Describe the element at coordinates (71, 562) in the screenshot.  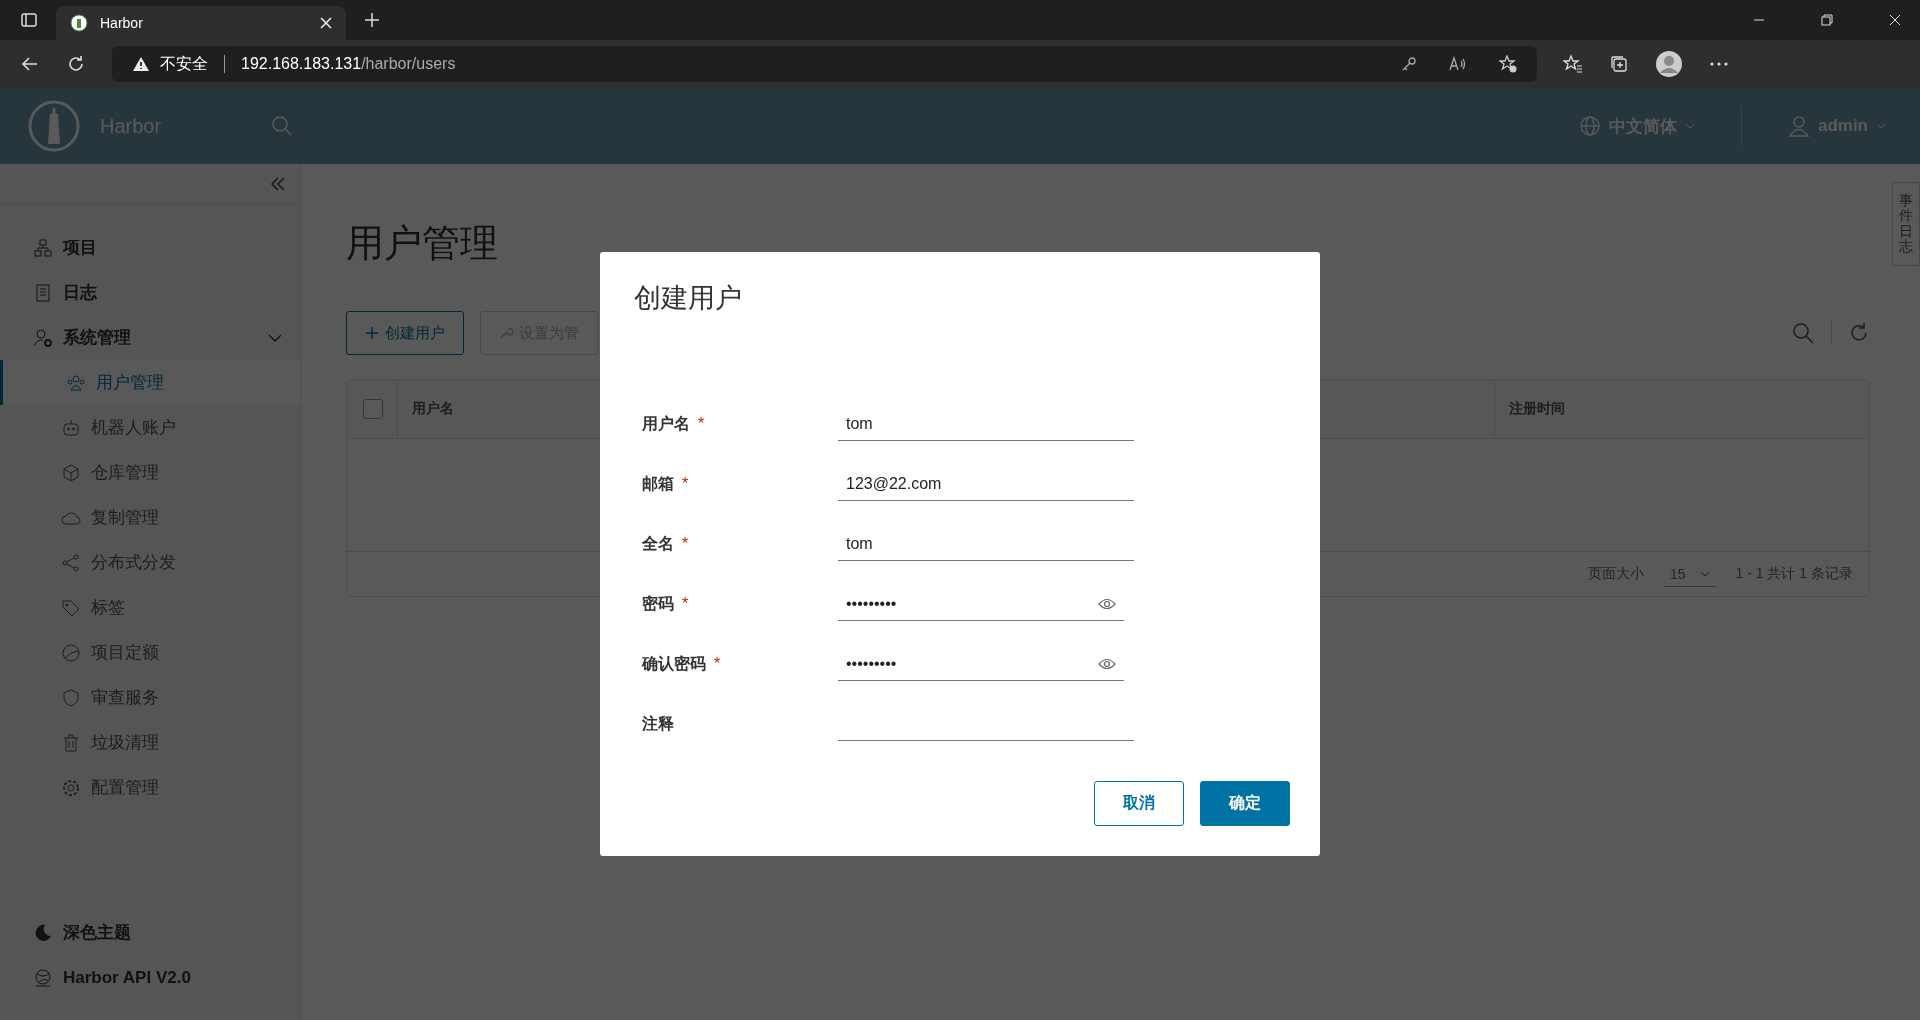
I see `share-icon` at that location.